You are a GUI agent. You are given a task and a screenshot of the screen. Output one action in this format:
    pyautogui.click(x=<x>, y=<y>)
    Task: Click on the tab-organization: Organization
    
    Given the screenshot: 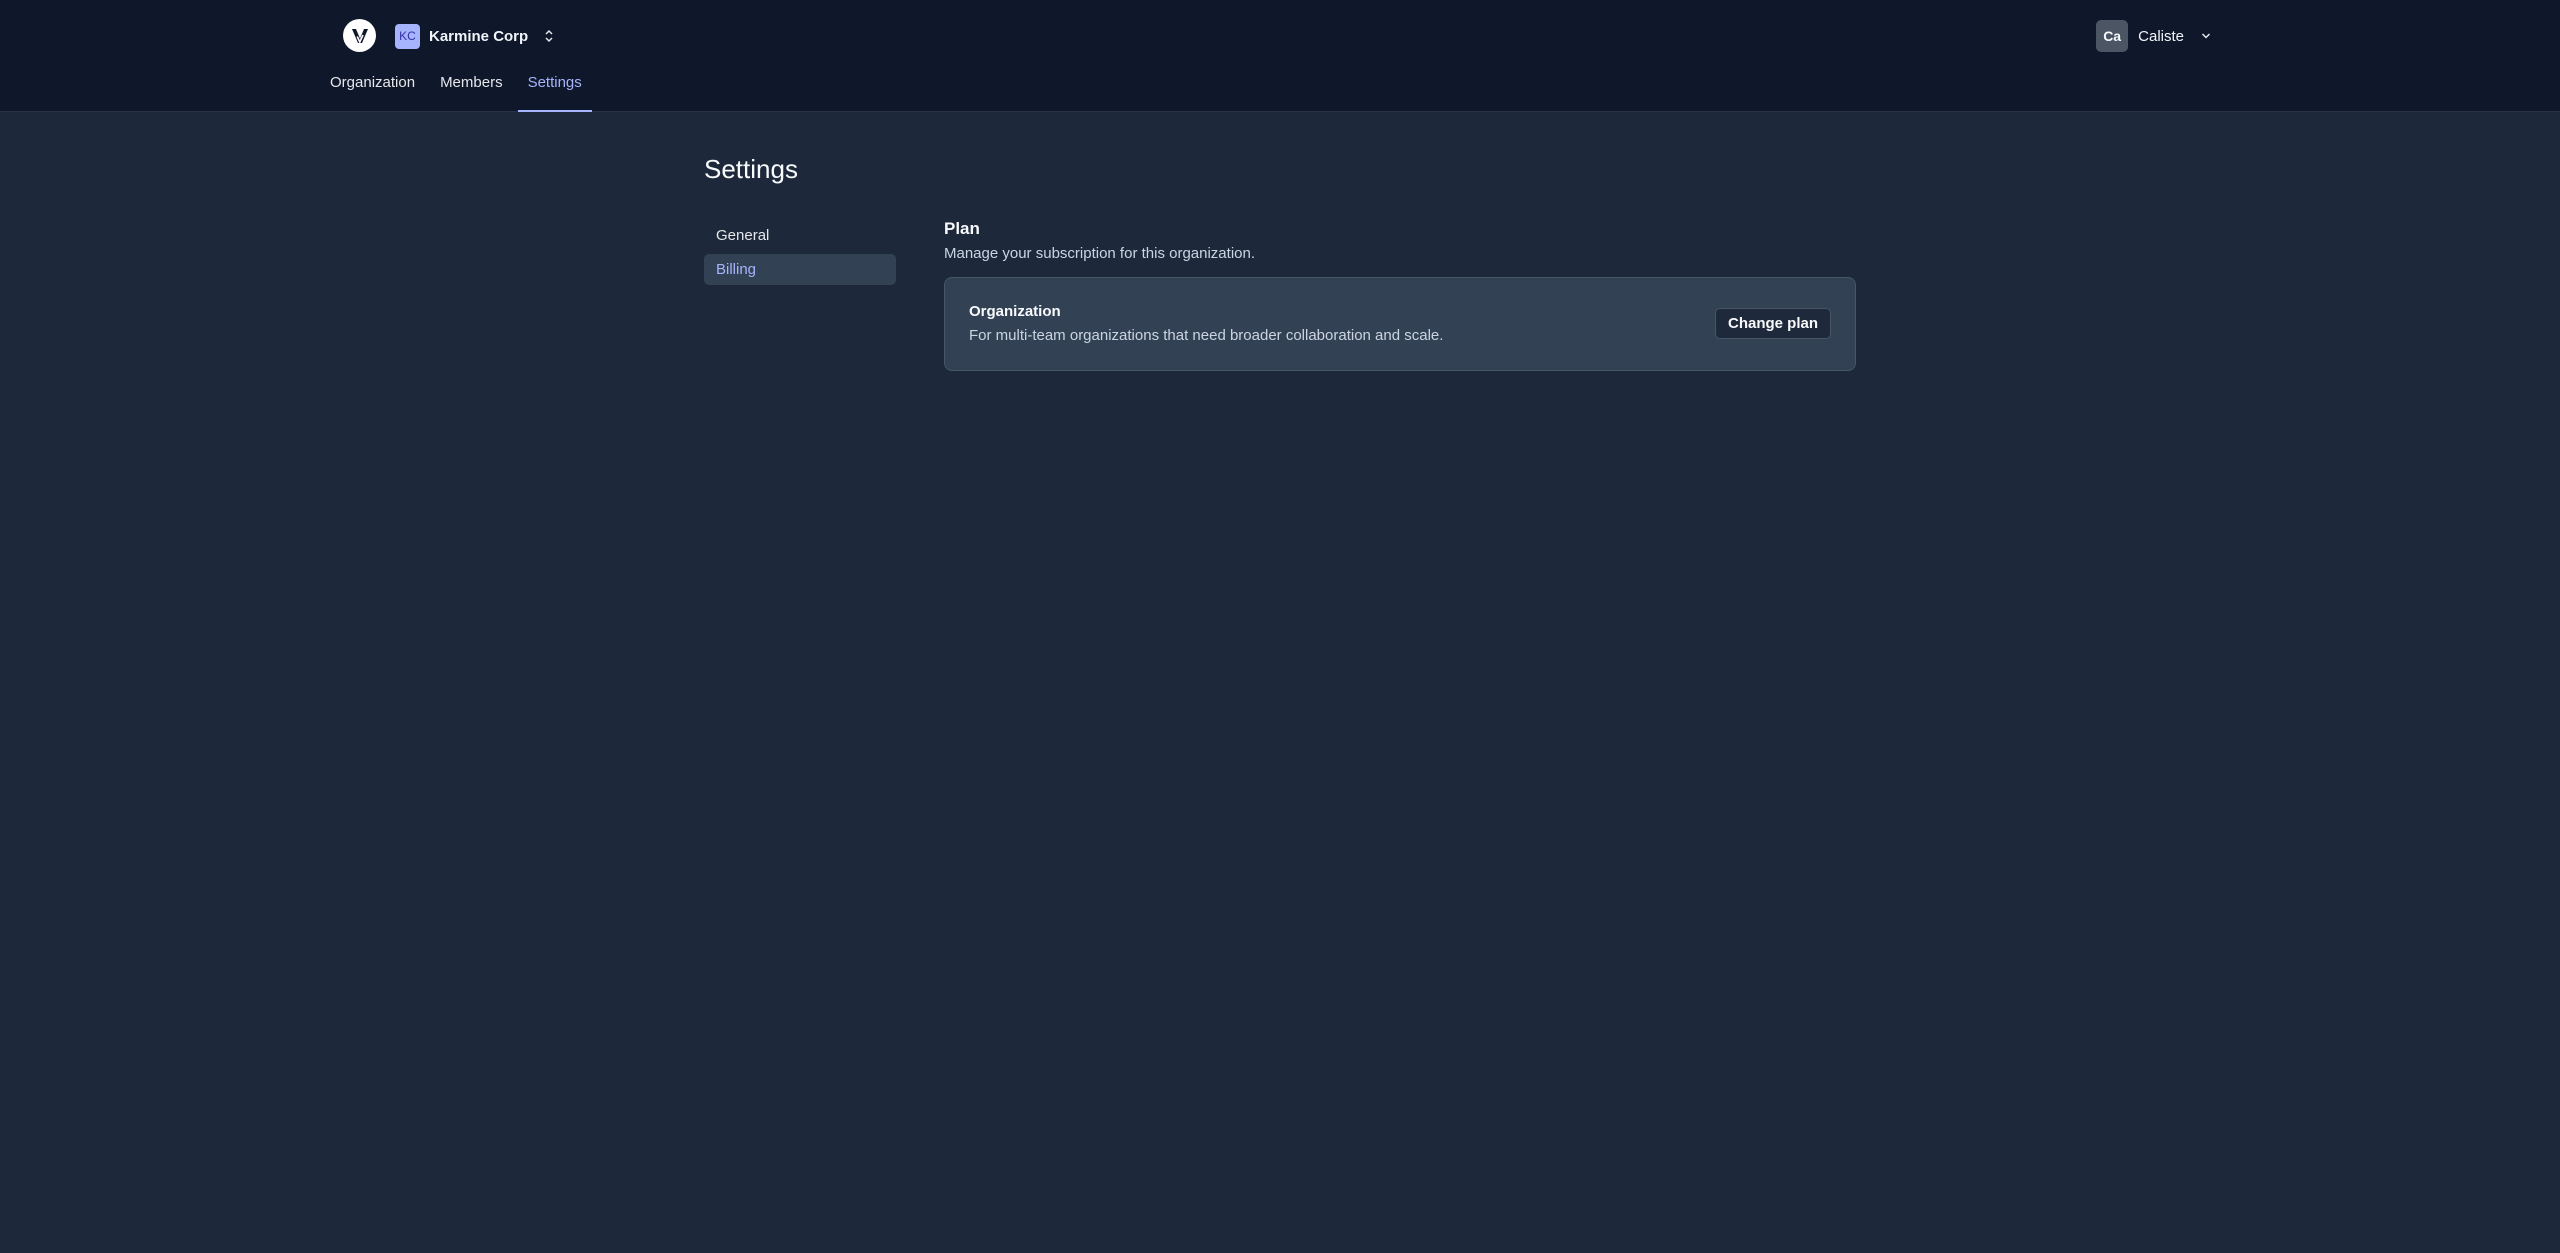 What is the action you would take?
    pyautogui.click(x=372, y=90)
    